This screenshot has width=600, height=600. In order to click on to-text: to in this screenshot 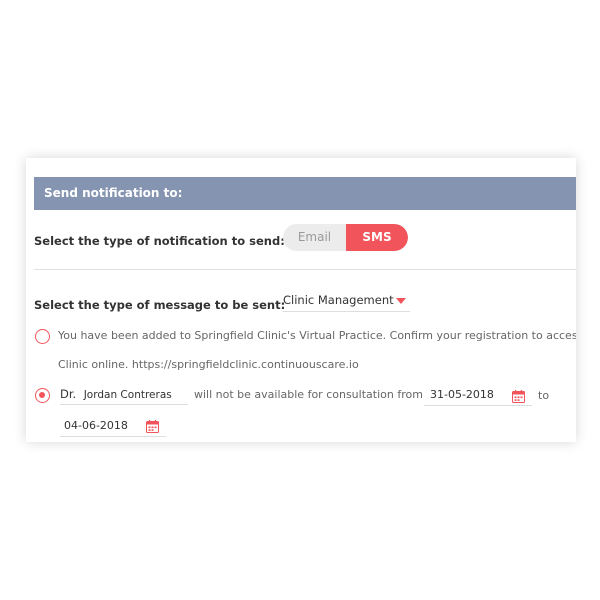, I will do `click(544, 395)`.